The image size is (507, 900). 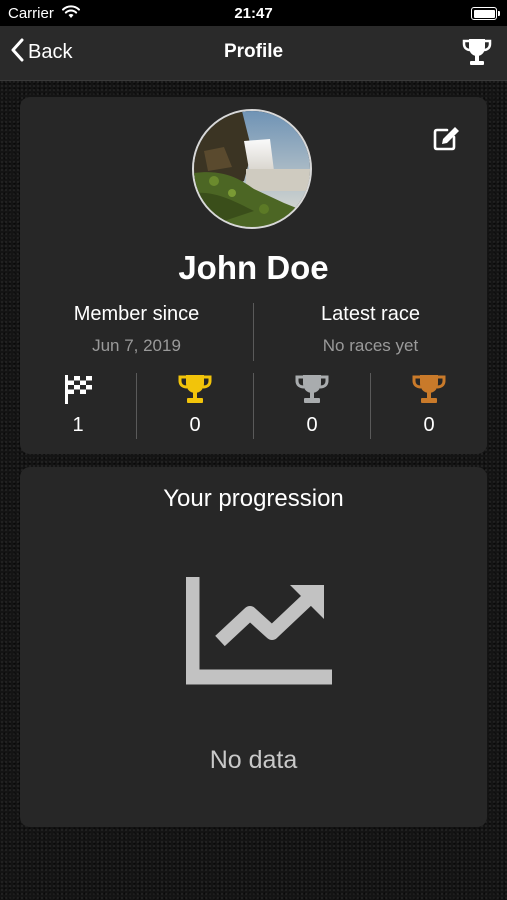 What do you see at coordinates (429, 425) in the screenshot?
I see `bronze-count: 0` at bounding box center [429, 425].